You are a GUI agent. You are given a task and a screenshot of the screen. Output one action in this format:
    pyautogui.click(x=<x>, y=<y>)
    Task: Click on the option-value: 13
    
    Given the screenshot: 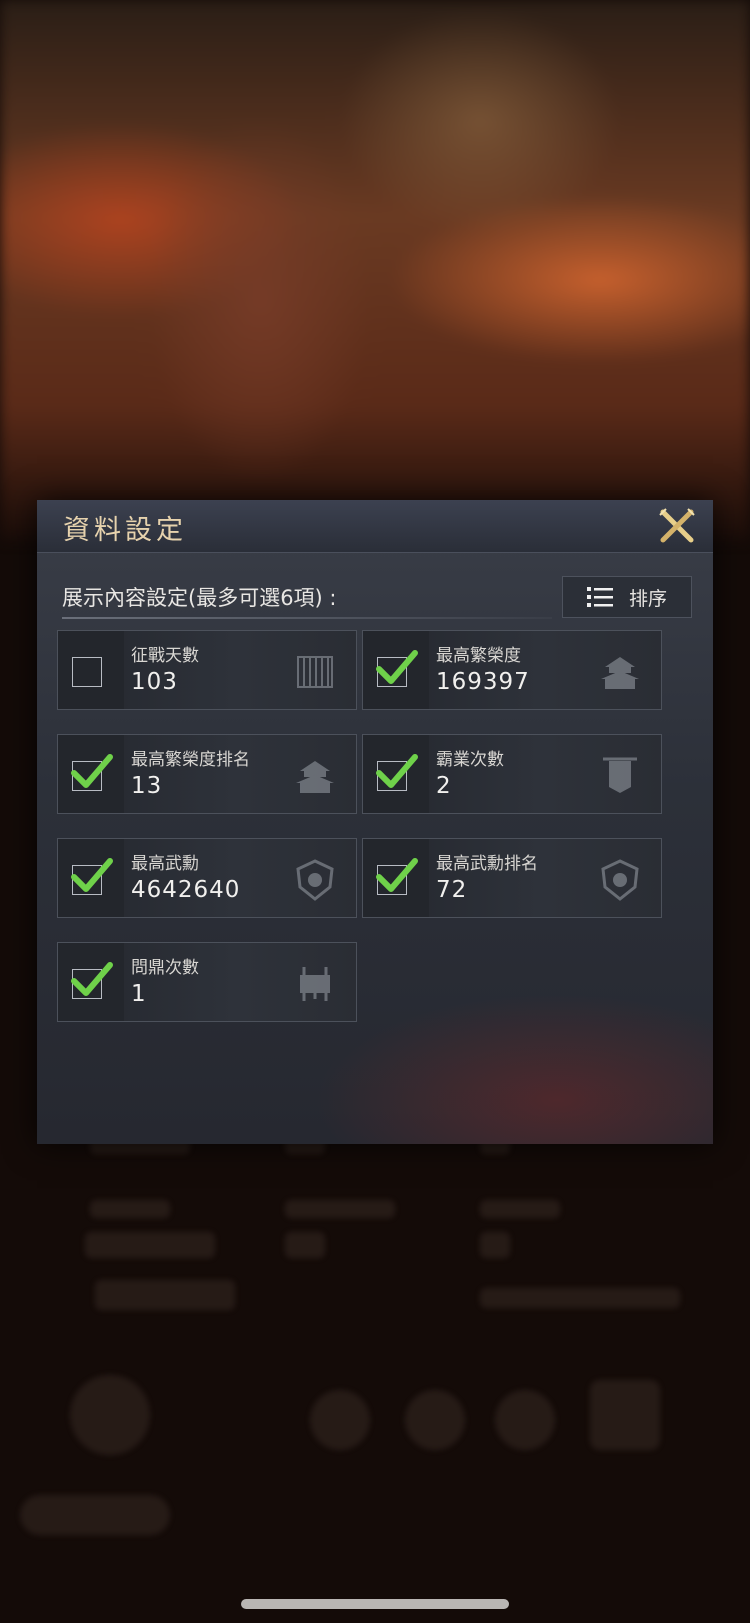 What is the action you would take?
    pyautogui.click(x=147, y=786)
    